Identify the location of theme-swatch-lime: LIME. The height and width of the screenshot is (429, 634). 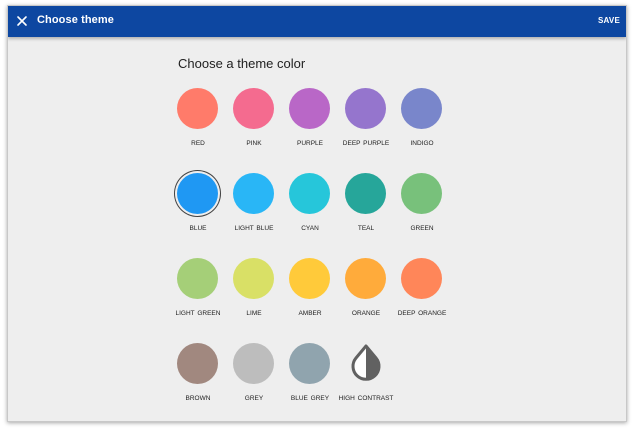
(254, 298).